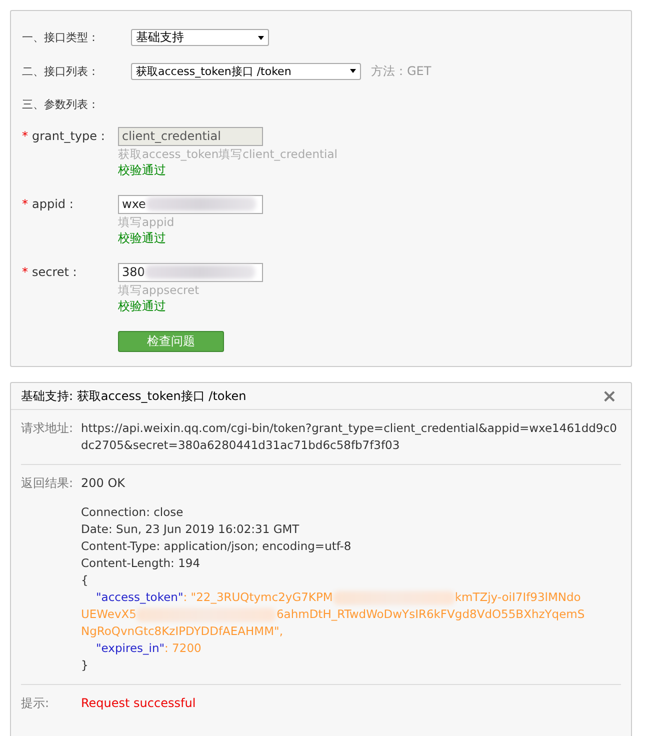 This screenshot has height=736, width=661. What do you see at coordinates (517, 597) in the screenshot?
I see `json-value: kmTZjy-oiI7If93lMNdo` at bounding box center [517, 597].